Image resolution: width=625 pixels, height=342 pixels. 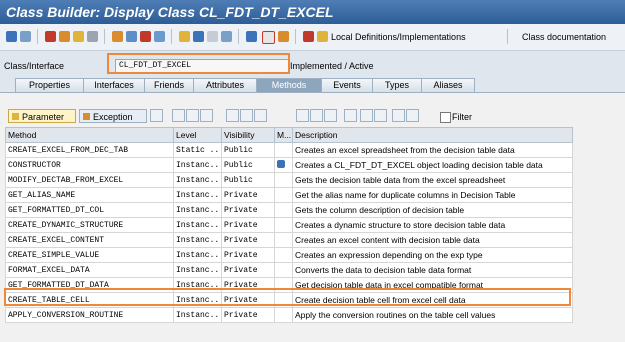 I want to click on frame-icon, so click(x=212, y=36).